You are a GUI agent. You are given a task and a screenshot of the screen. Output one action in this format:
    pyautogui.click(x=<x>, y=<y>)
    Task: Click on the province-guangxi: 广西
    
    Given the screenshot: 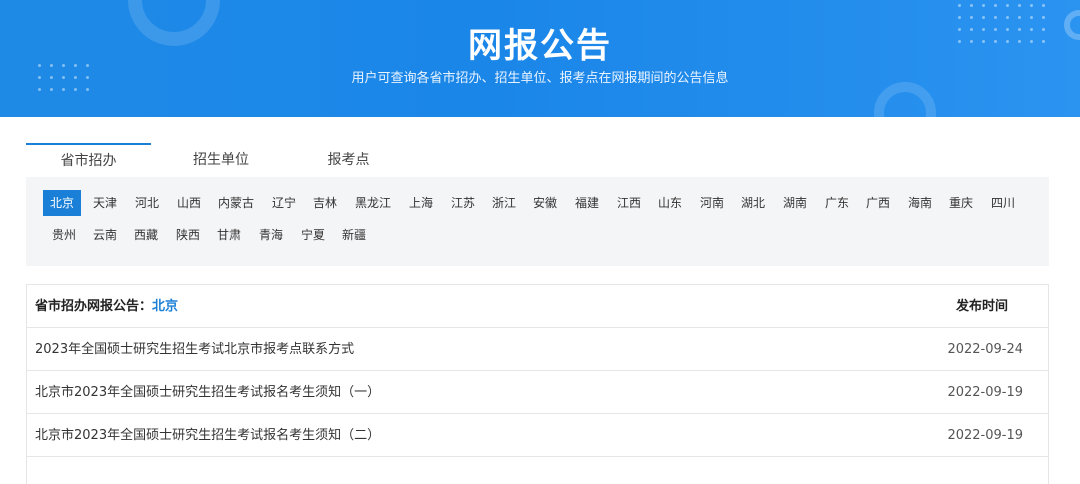 What is the action you would take?
    pyautogui.click(x=878, y=203)
    